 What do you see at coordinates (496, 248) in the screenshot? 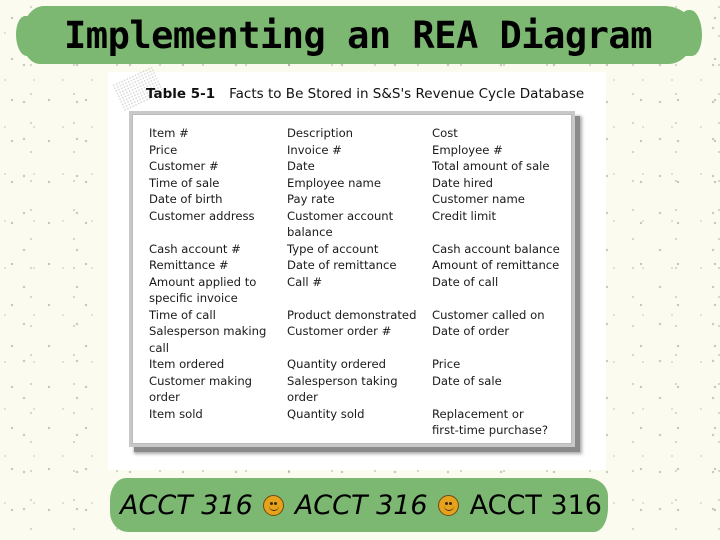
I see `table-cell: Cash account balance` at bounding box center [496, 248].